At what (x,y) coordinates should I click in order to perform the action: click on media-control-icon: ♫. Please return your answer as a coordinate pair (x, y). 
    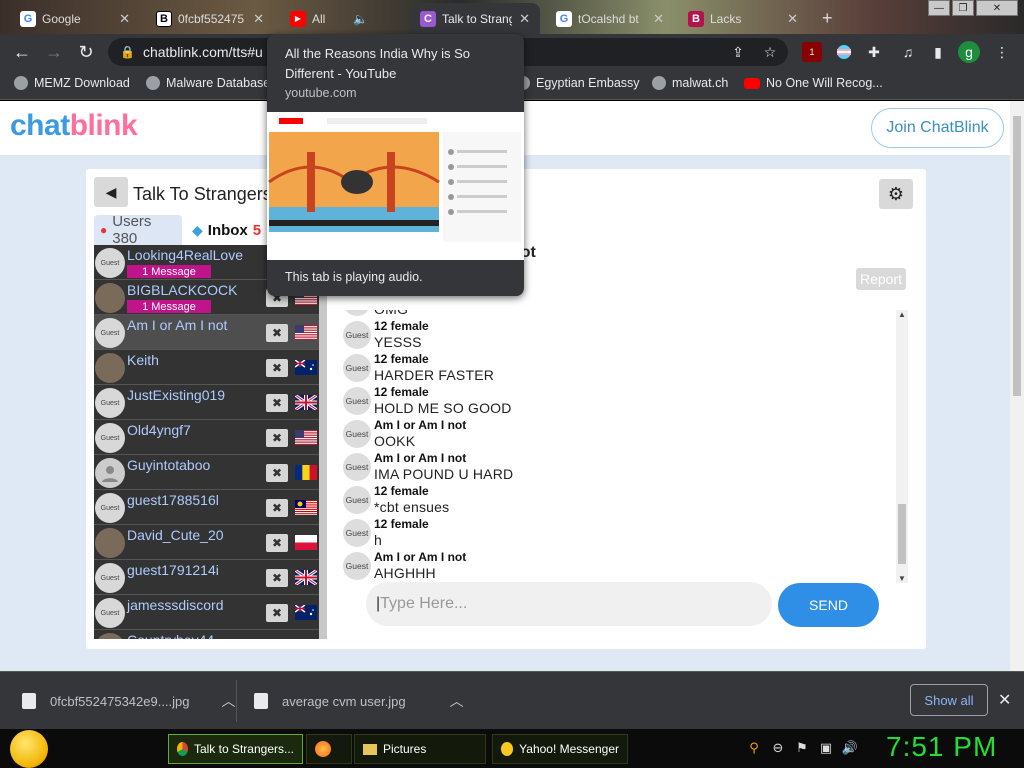
    Looking at the image, I should click on (908, 52).